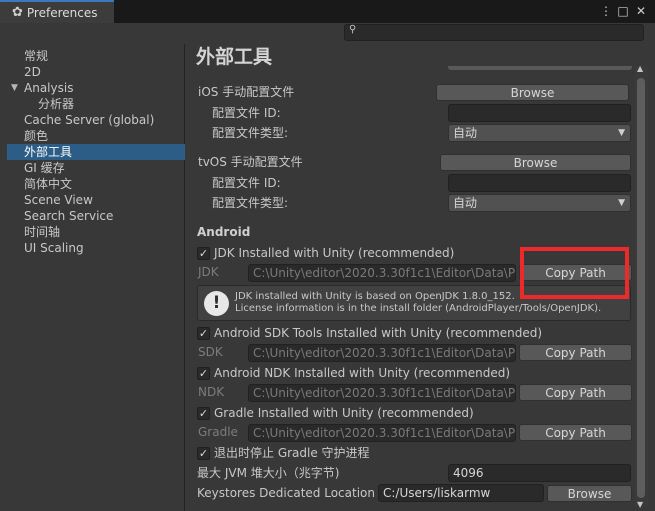  I want to click on sdk-copy-path-button: Copy Path, so click(575, 352).